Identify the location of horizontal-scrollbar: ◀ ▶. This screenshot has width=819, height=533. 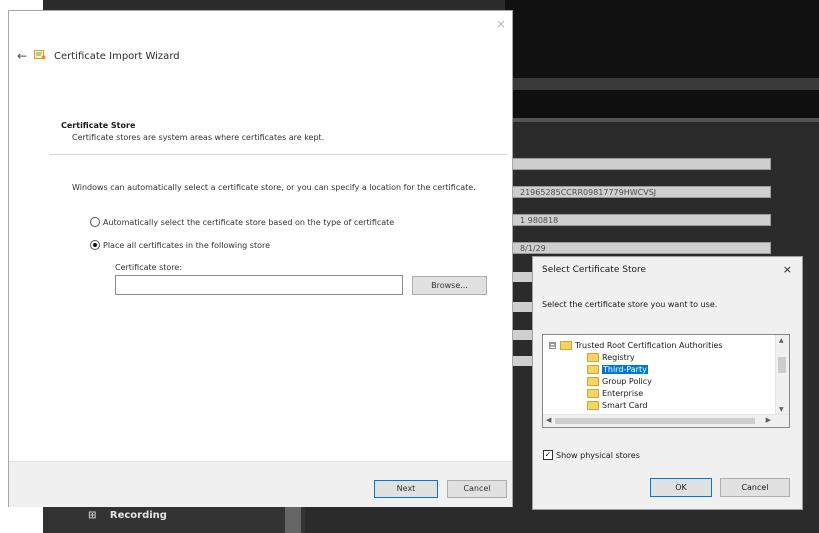
(666, 420).